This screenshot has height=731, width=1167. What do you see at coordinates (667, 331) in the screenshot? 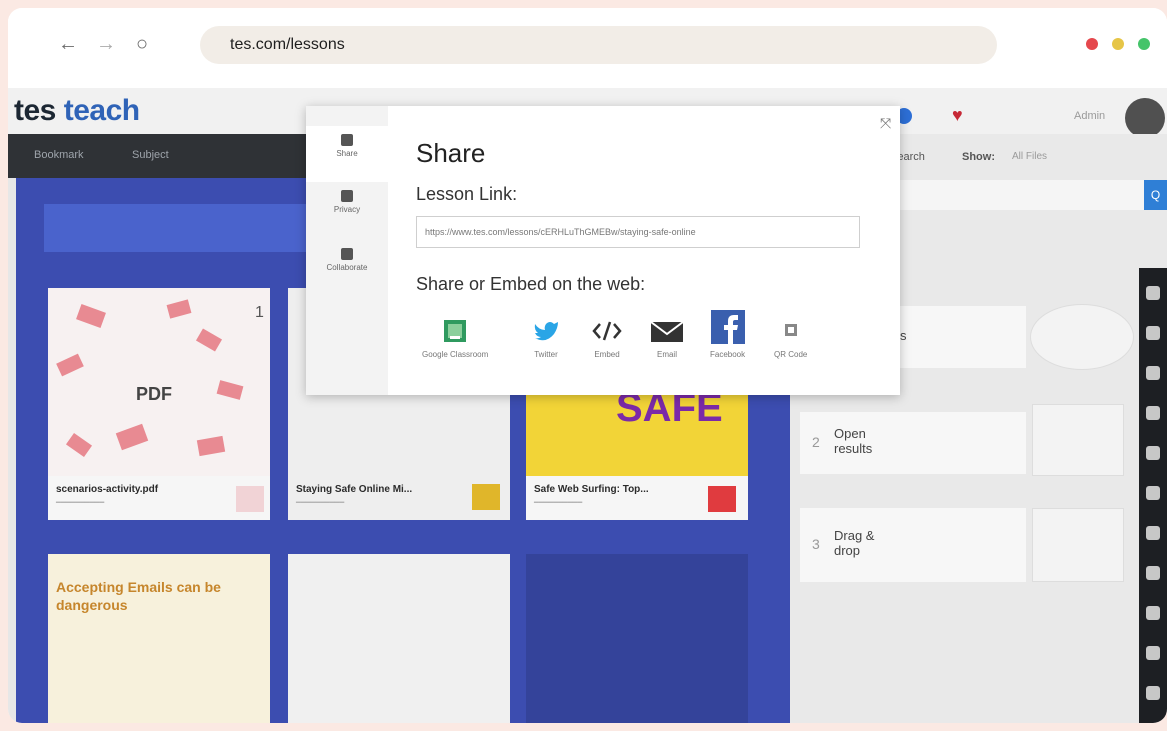
I see `email-icon` at bounding box center [667, 331].